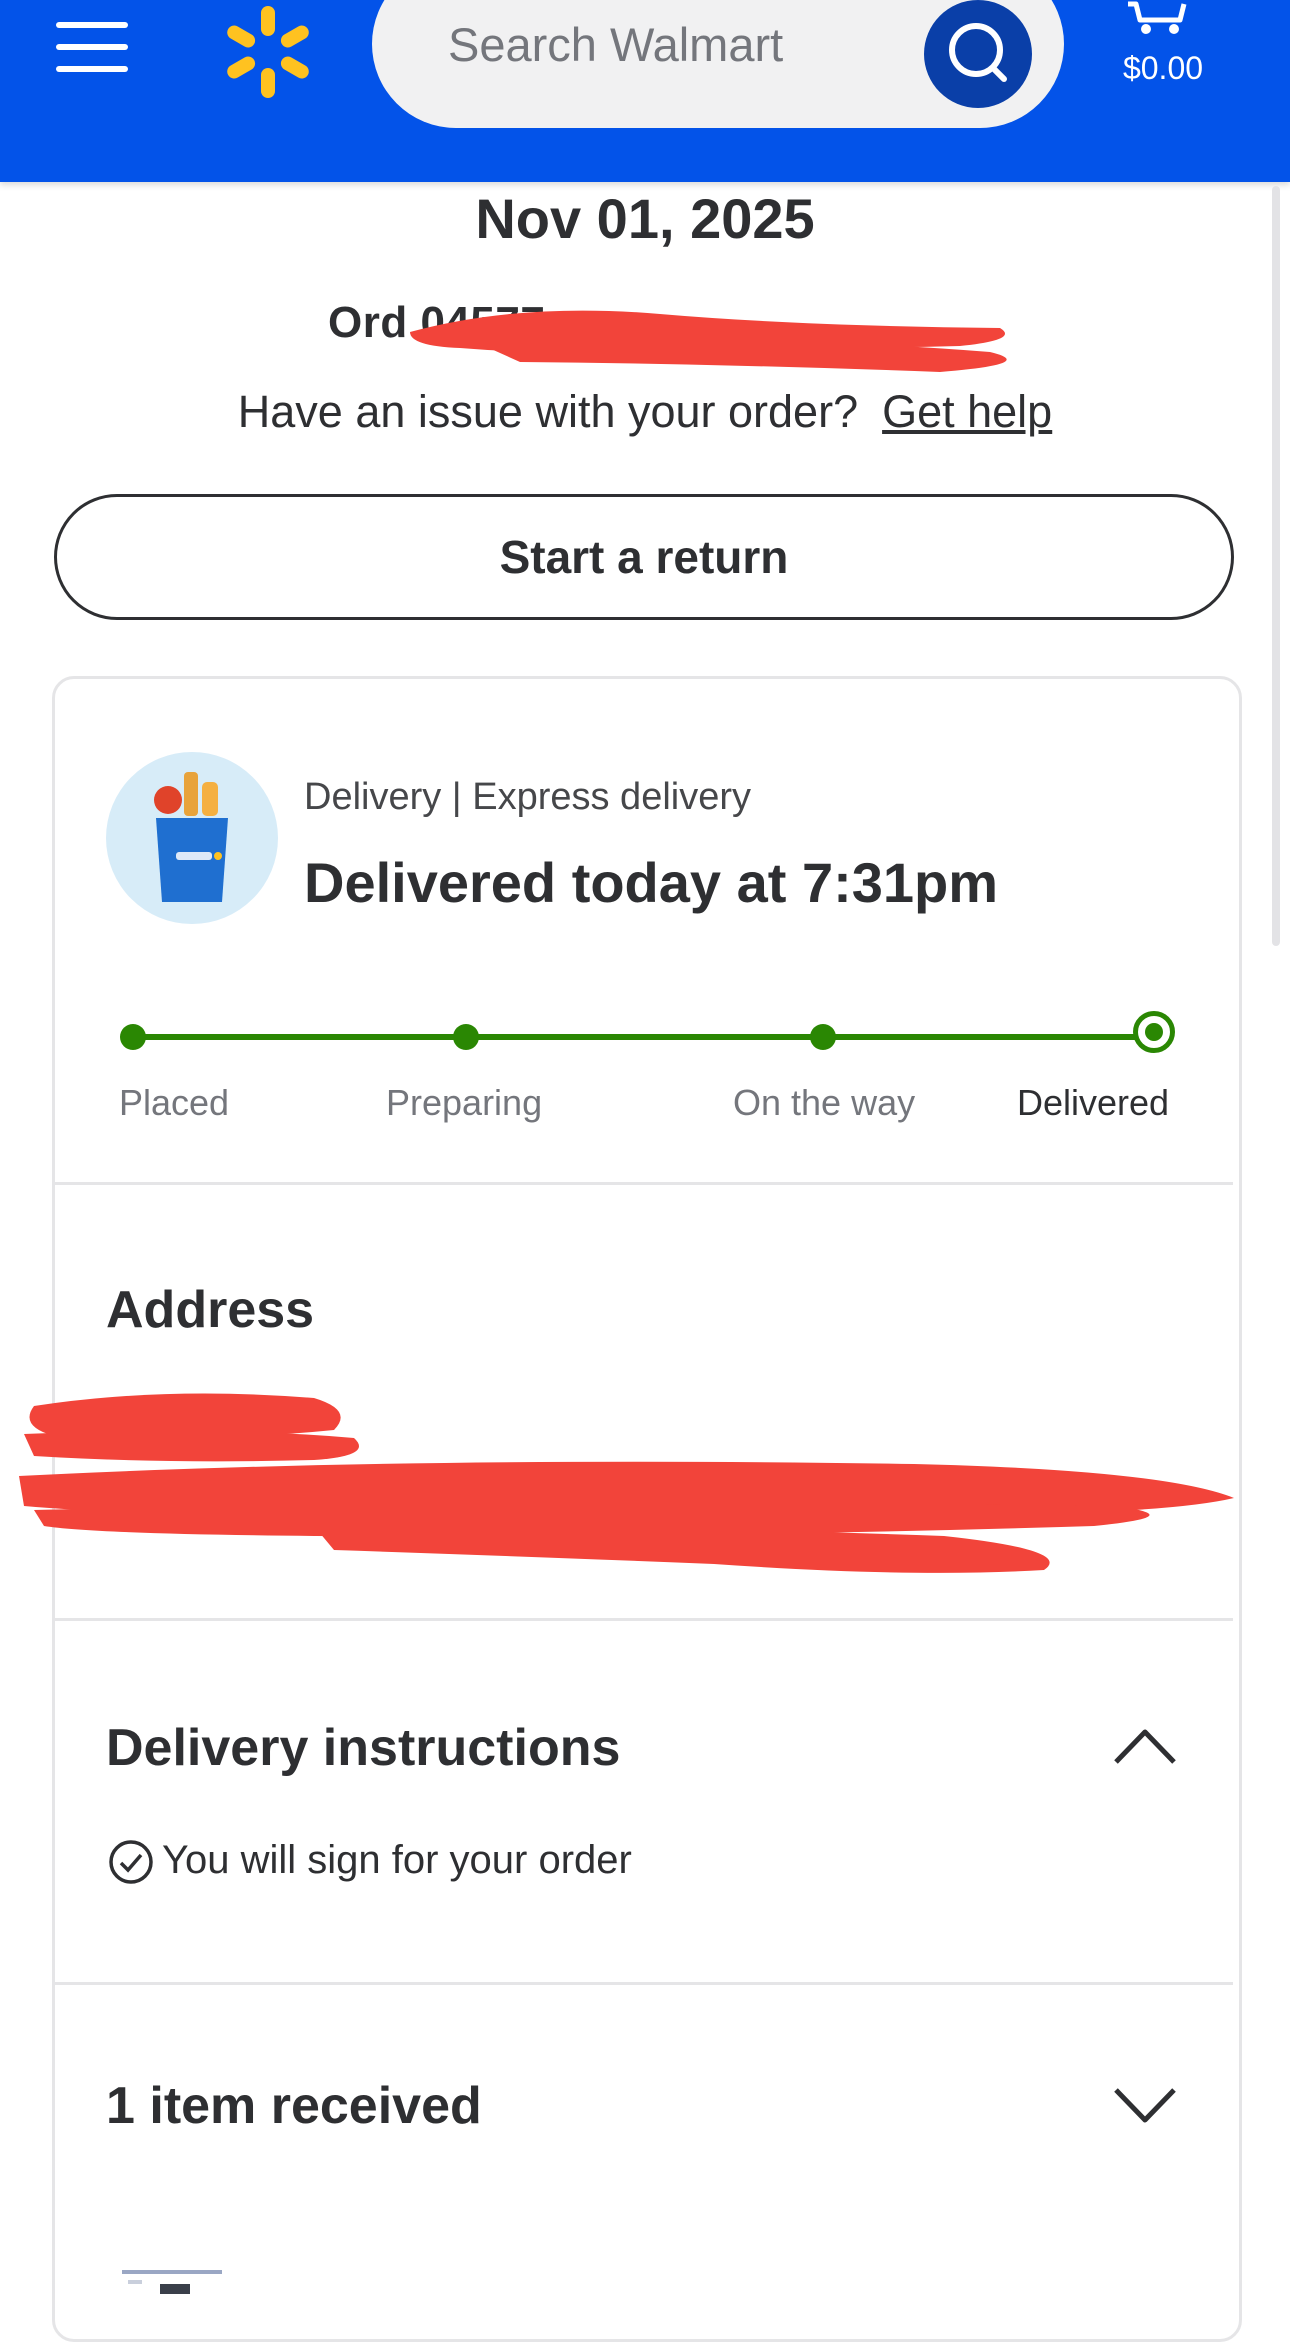 The height and width of the screenshot is (2342, 1290). I want to click on address-title: Address, so click(210, 1310).